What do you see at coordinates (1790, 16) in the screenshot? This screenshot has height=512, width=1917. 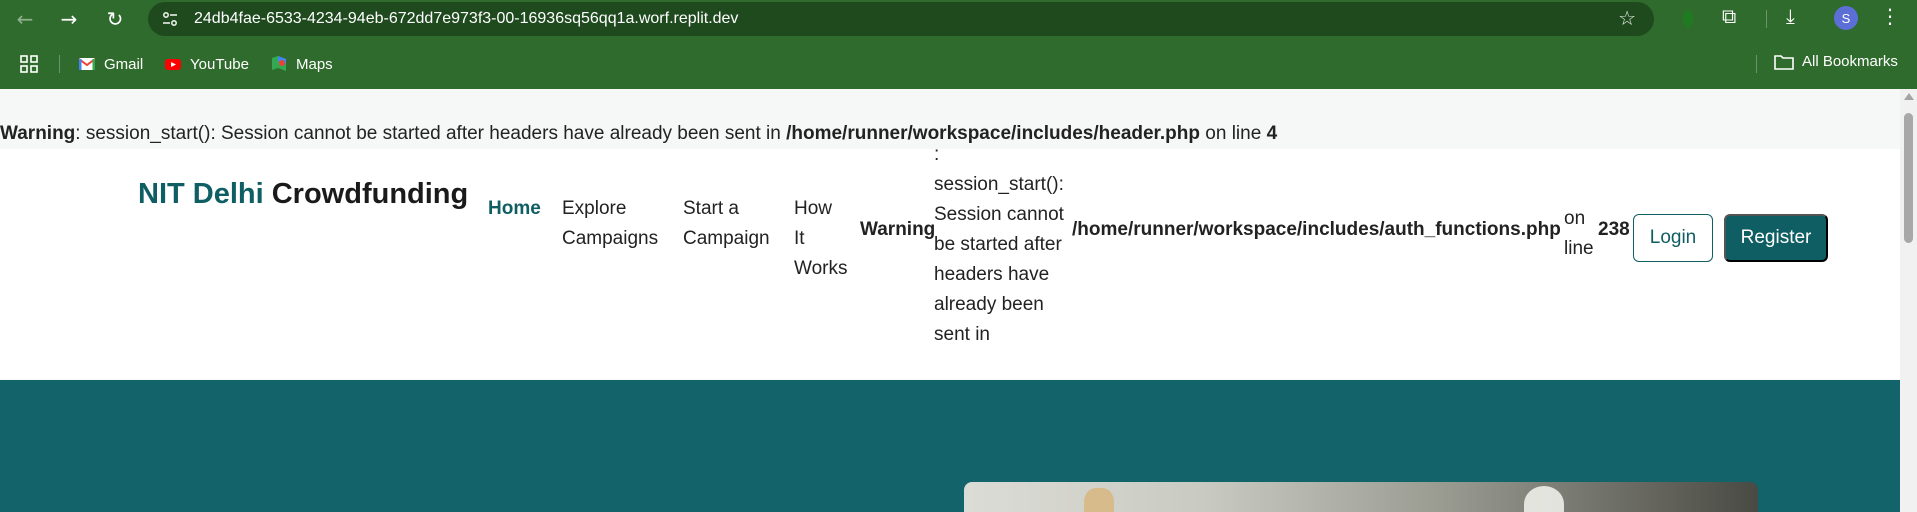 I see `download-icon: ⤓` at bounding box center [1790, 16].